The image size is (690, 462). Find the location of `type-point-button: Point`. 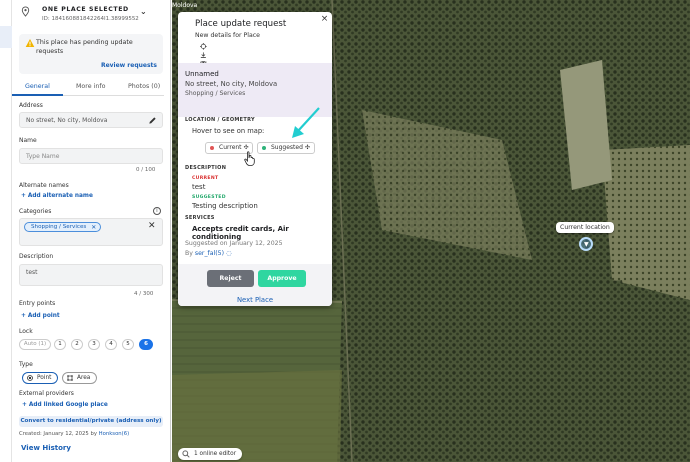

type-point-button: Point is located at coordinates (40, 378).